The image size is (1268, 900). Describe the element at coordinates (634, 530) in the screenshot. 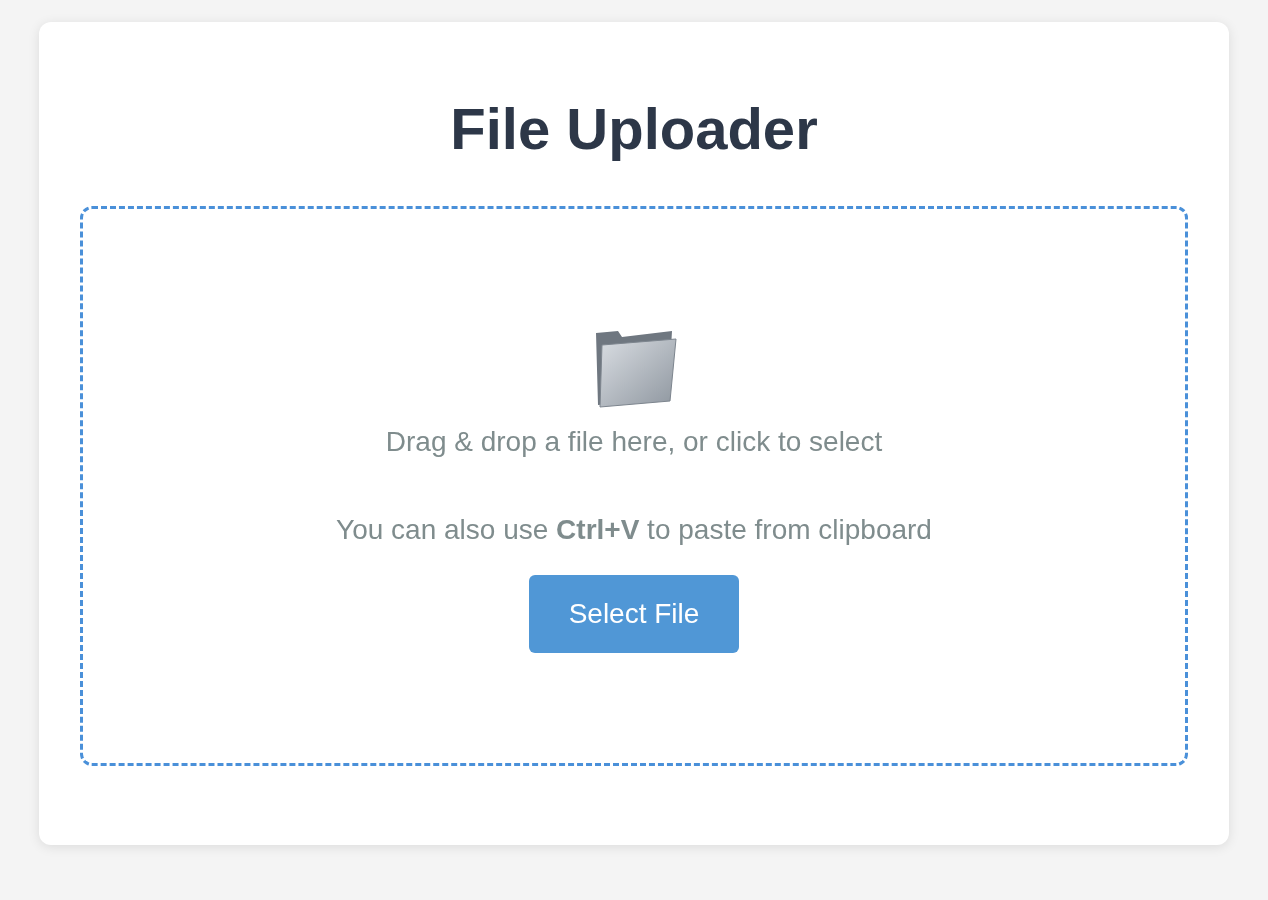

I see `paste-hint: You can also use Ctrl+V to paste from clipboard` at that location.